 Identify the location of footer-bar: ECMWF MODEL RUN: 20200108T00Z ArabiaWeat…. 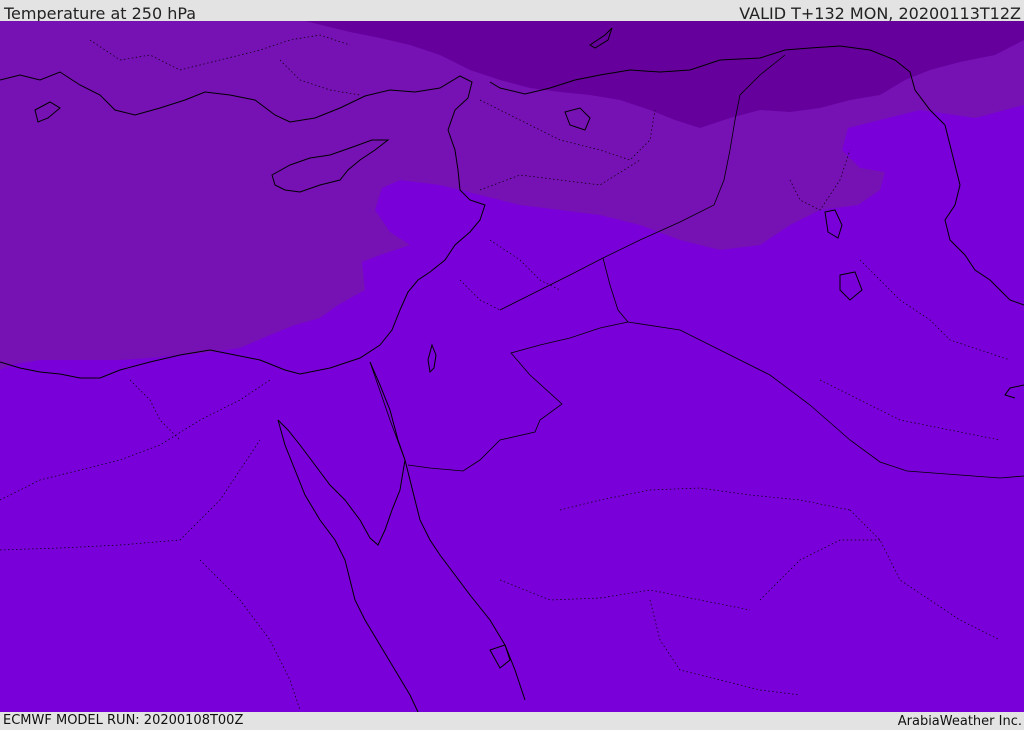
(512, 720).